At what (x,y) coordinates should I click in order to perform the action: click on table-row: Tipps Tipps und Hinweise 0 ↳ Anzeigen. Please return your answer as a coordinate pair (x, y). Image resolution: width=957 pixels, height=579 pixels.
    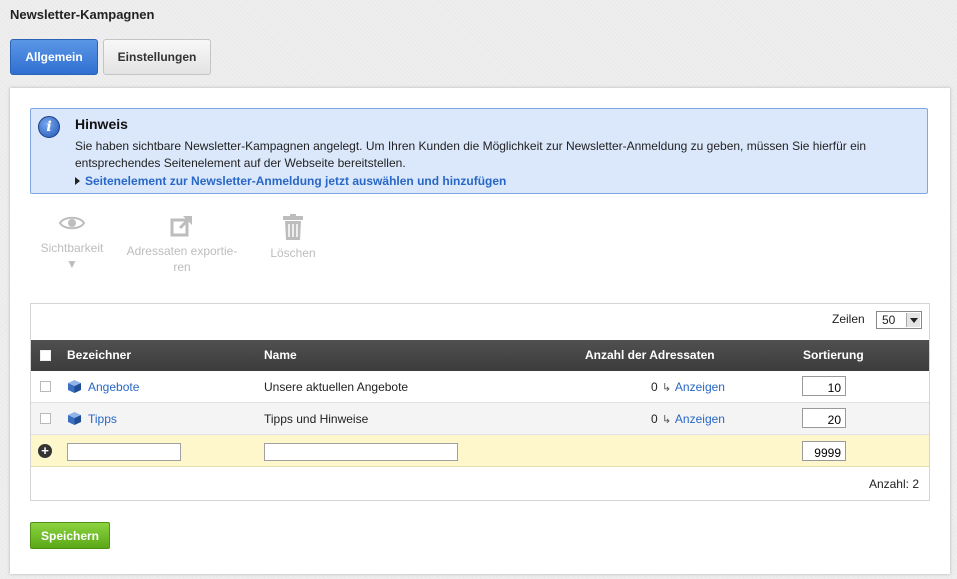
    Looking at the image, I should click on (480, 419).